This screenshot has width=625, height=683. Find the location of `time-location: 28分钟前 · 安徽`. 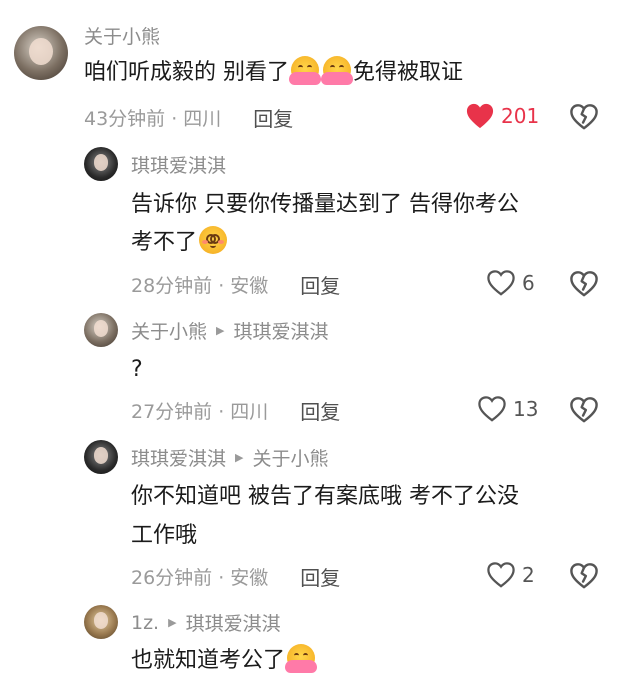

time-location: 28分钟前 · 安徽 is located at coordinates (200, 286).